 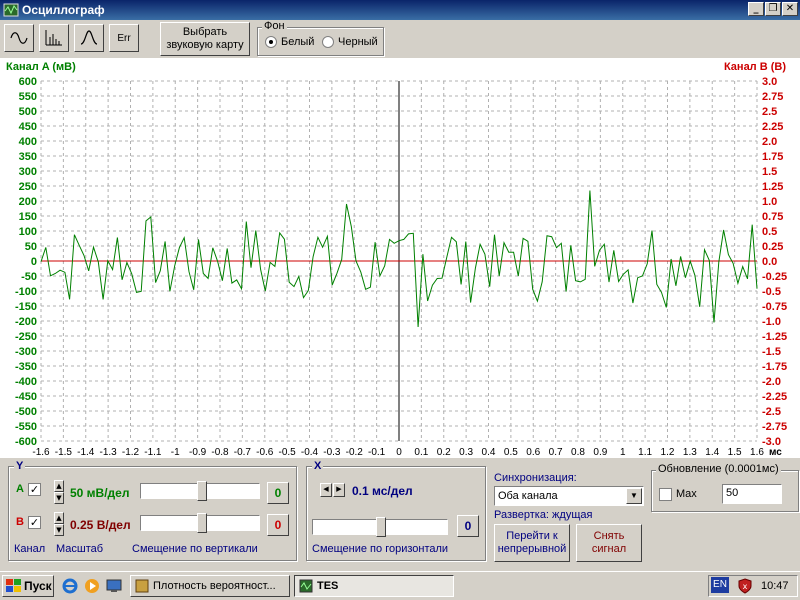 What do you see at coordinates (59, 530) in the screenshot?
I see `scale-b-down-button: ▼` at bounding box center [59, 530].